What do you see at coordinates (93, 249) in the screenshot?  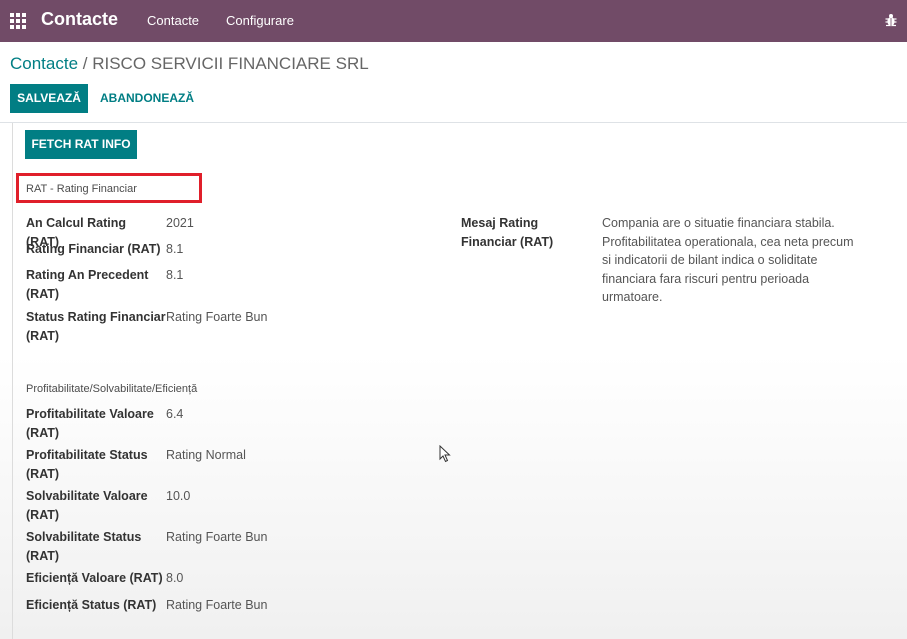 I see `field-label-rating-financiar: Rating Financiar (RAT)` at bounding box center [93, 249].